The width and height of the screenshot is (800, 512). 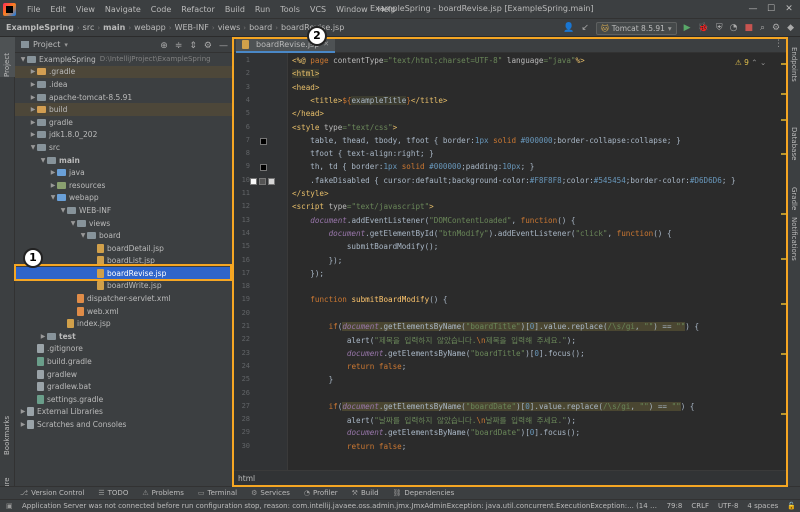 I want to click on code-line: <html>, so click(x=306, y=74).